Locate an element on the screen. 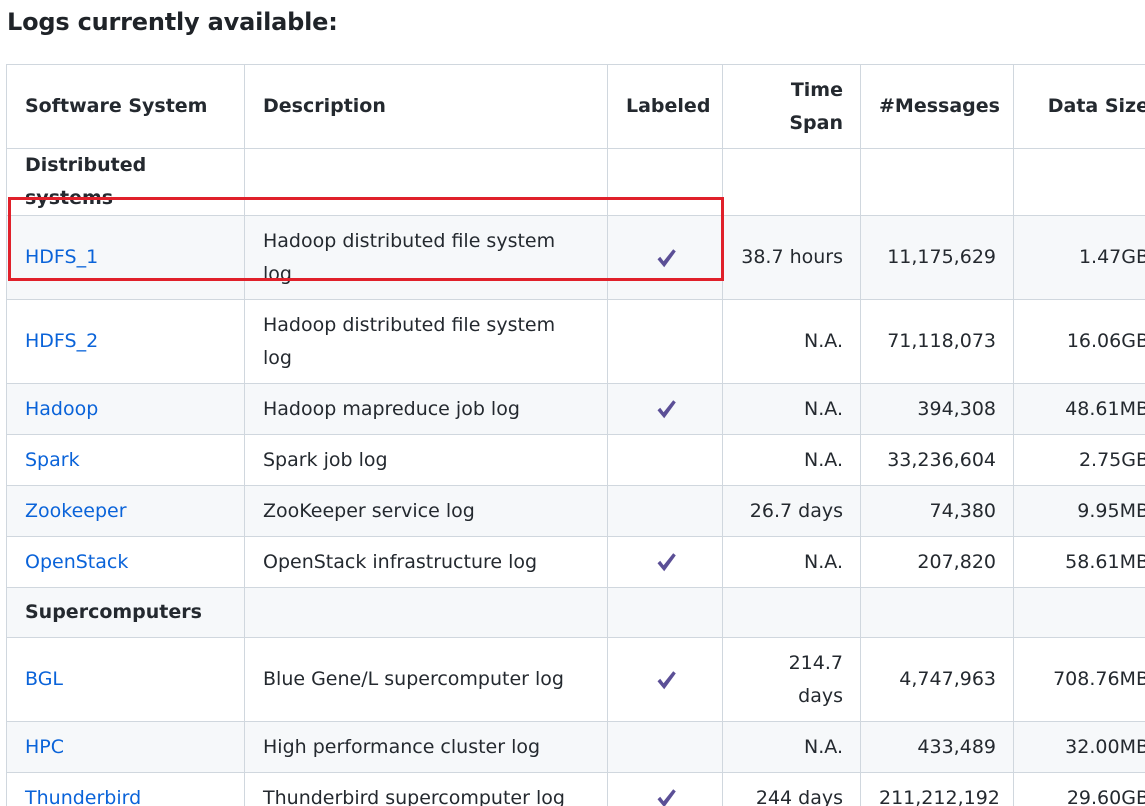 The image size is (1145, 806). messages-cell: 394,308 is located at coordinates (937, 409).